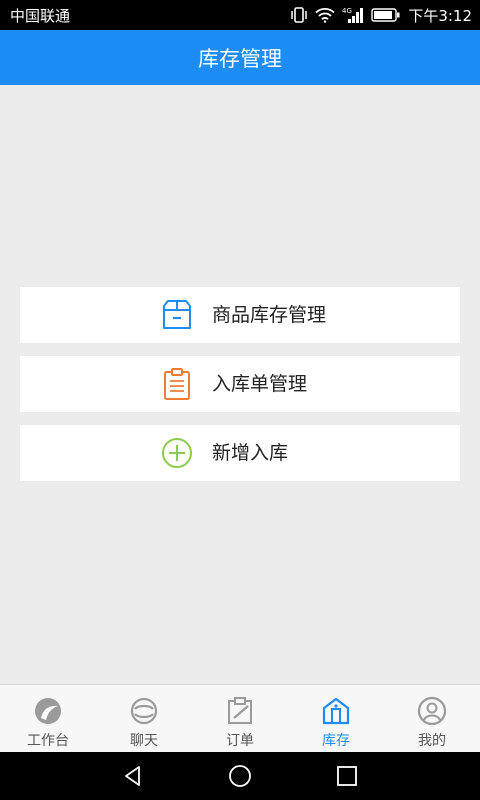  What do you see at coordinates (250, 453) in the screenshot?
I see `menu-item-label: 新增入库` at bounding box center [250, 453].